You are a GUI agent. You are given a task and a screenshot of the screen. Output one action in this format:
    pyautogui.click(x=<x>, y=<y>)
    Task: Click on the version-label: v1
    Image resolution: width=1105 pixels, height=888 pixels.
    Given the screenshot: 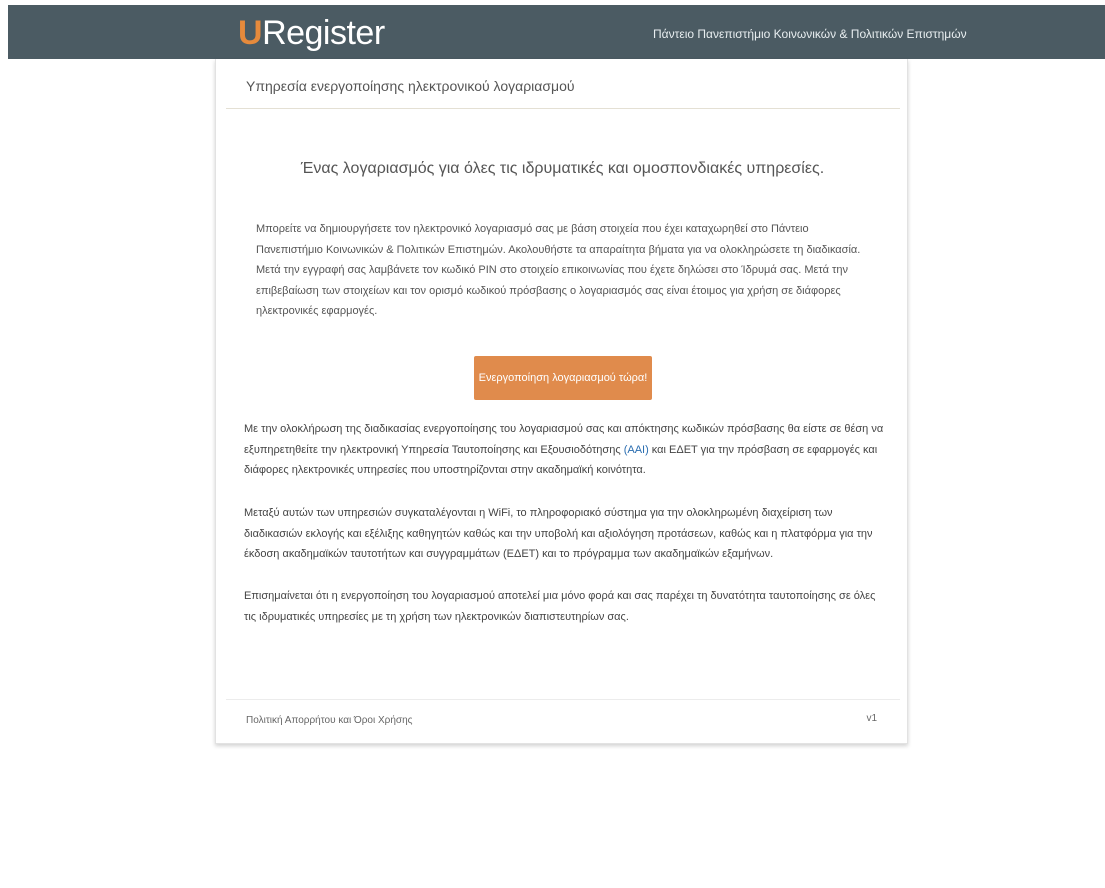 What is the action you would take?
    pyautogui.click(x=871, y=718)
    